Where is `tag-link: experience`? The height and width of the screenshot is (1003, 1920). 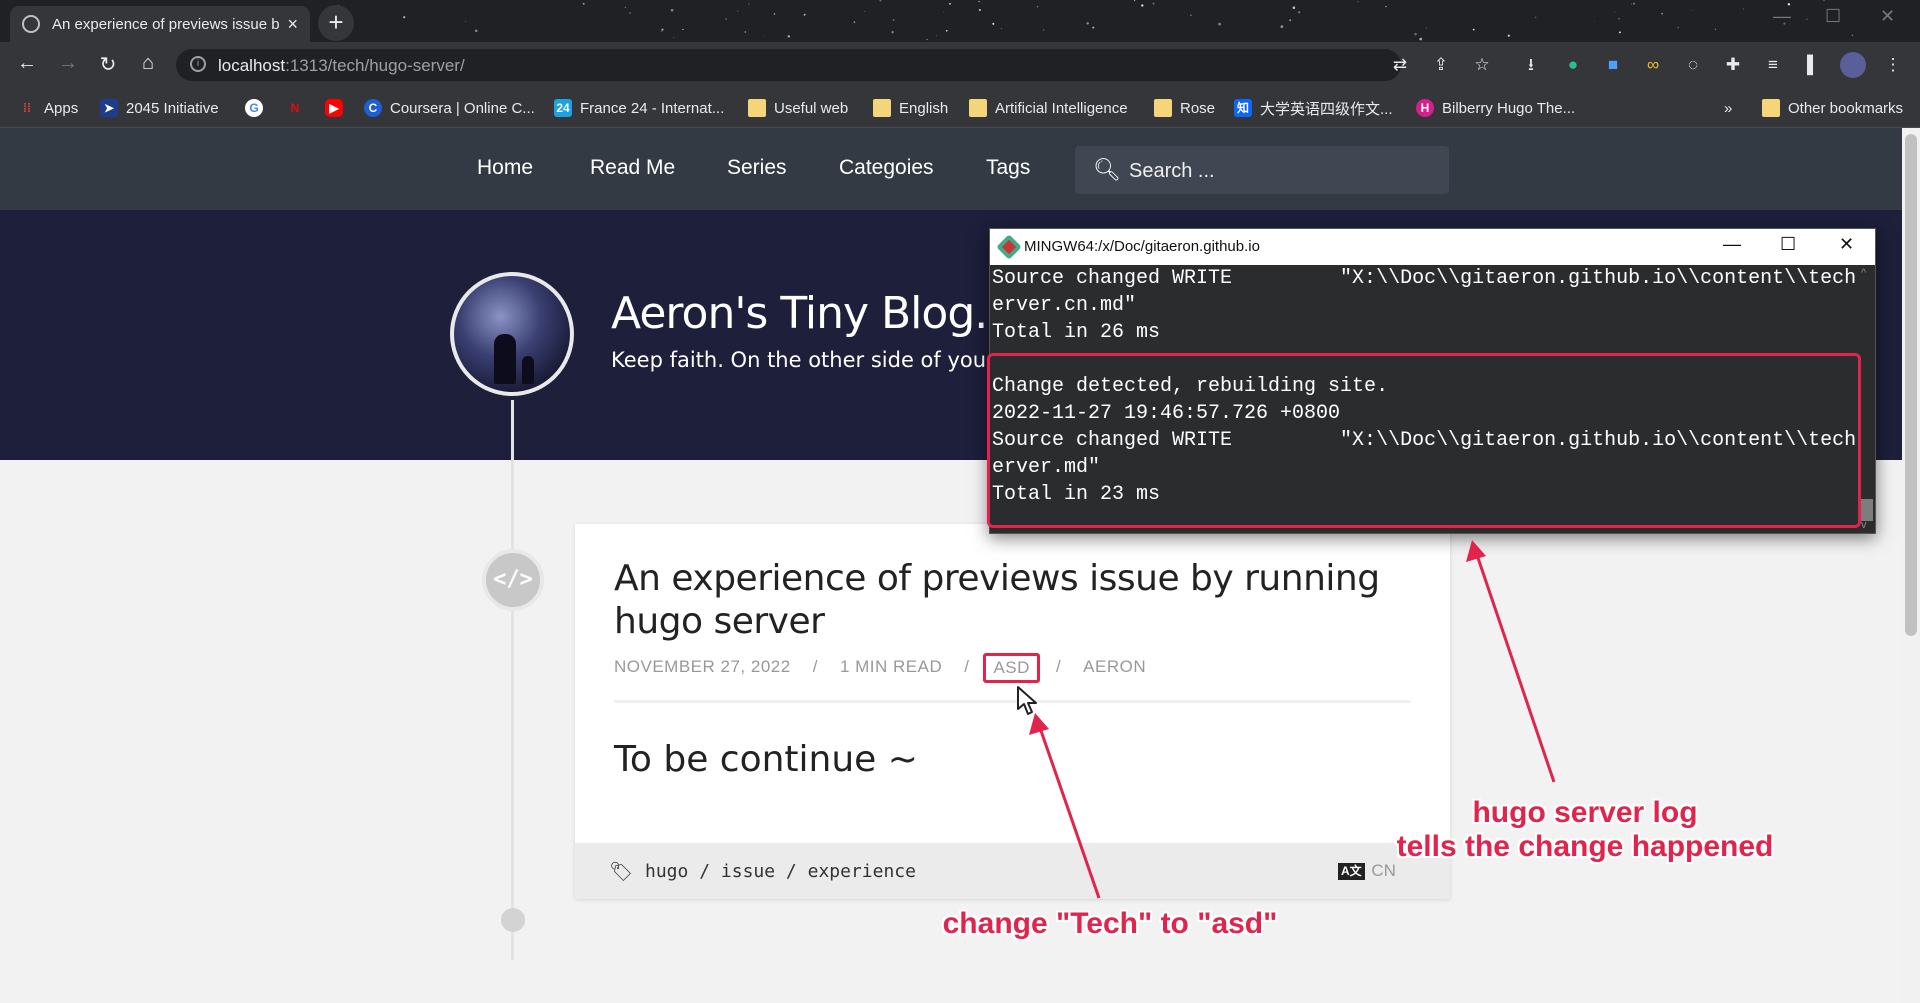 tag-link: experience is located at coordinates (862, 871).